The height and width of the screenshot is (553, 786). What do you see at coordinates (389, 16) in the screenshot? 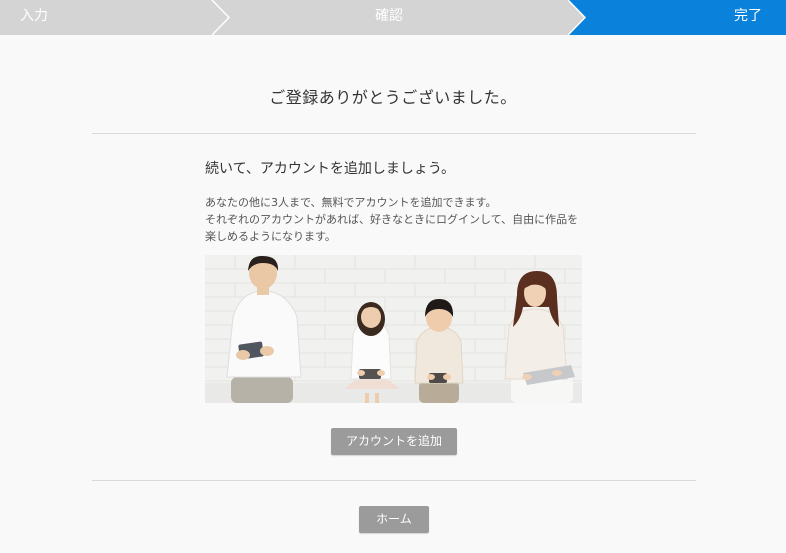
I see `step-confirm: 確認` at bounding box center [389, 16].